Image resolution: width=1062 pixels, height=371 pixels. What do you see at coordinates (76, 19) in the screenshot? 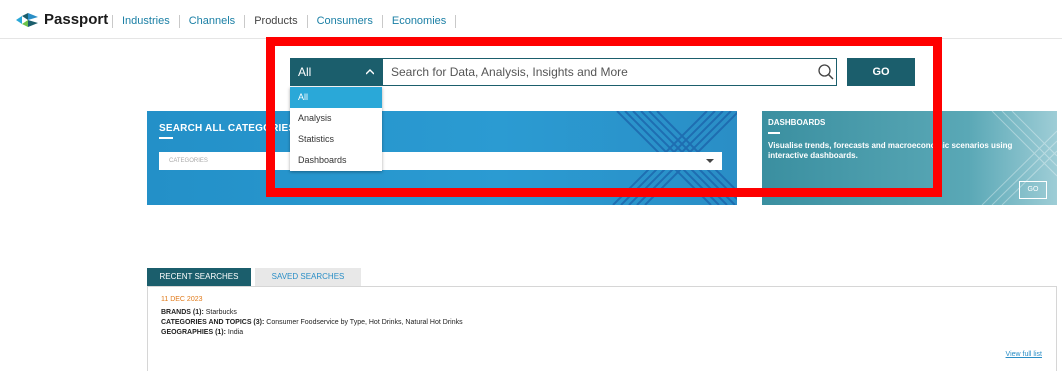
I see `app-name: Passport` at bounding box center [76, 19].